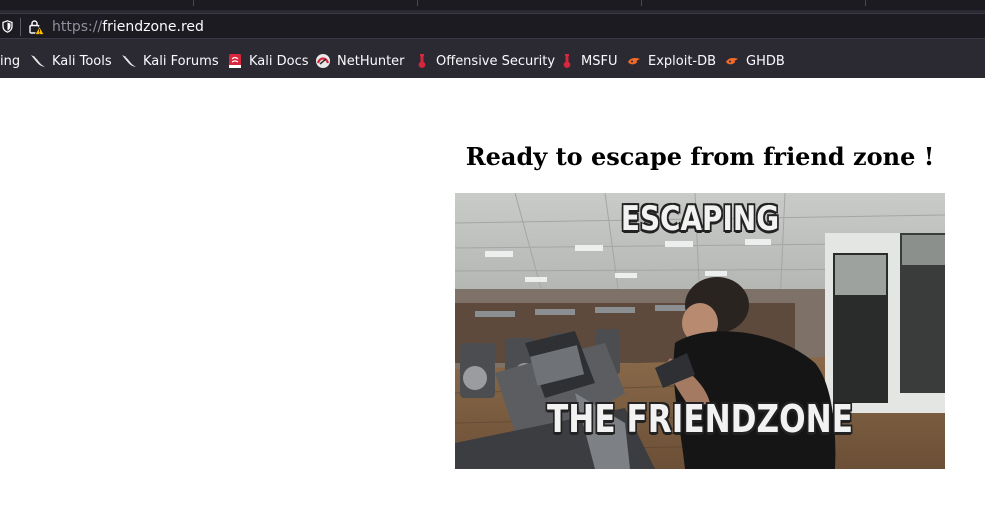  I want to click on bookmark-offensive-security: Offensive Security, so click(484, 61).